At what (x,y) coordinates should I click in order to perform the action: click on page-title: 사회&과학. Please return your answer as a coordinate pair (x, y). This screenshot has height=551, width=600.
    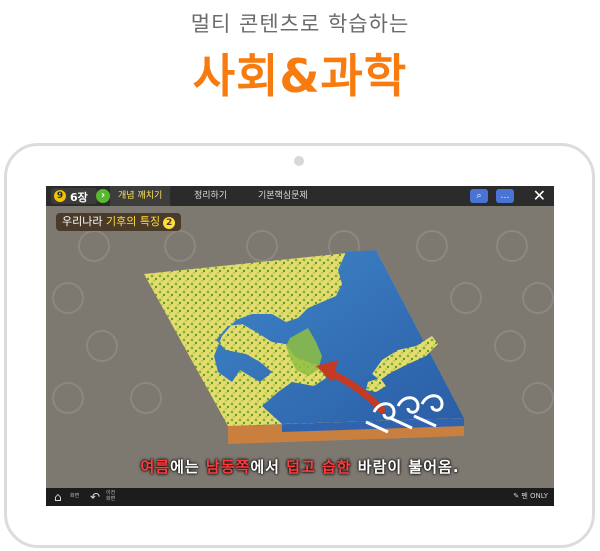
    Looking at the image, I should click on (300, 76).